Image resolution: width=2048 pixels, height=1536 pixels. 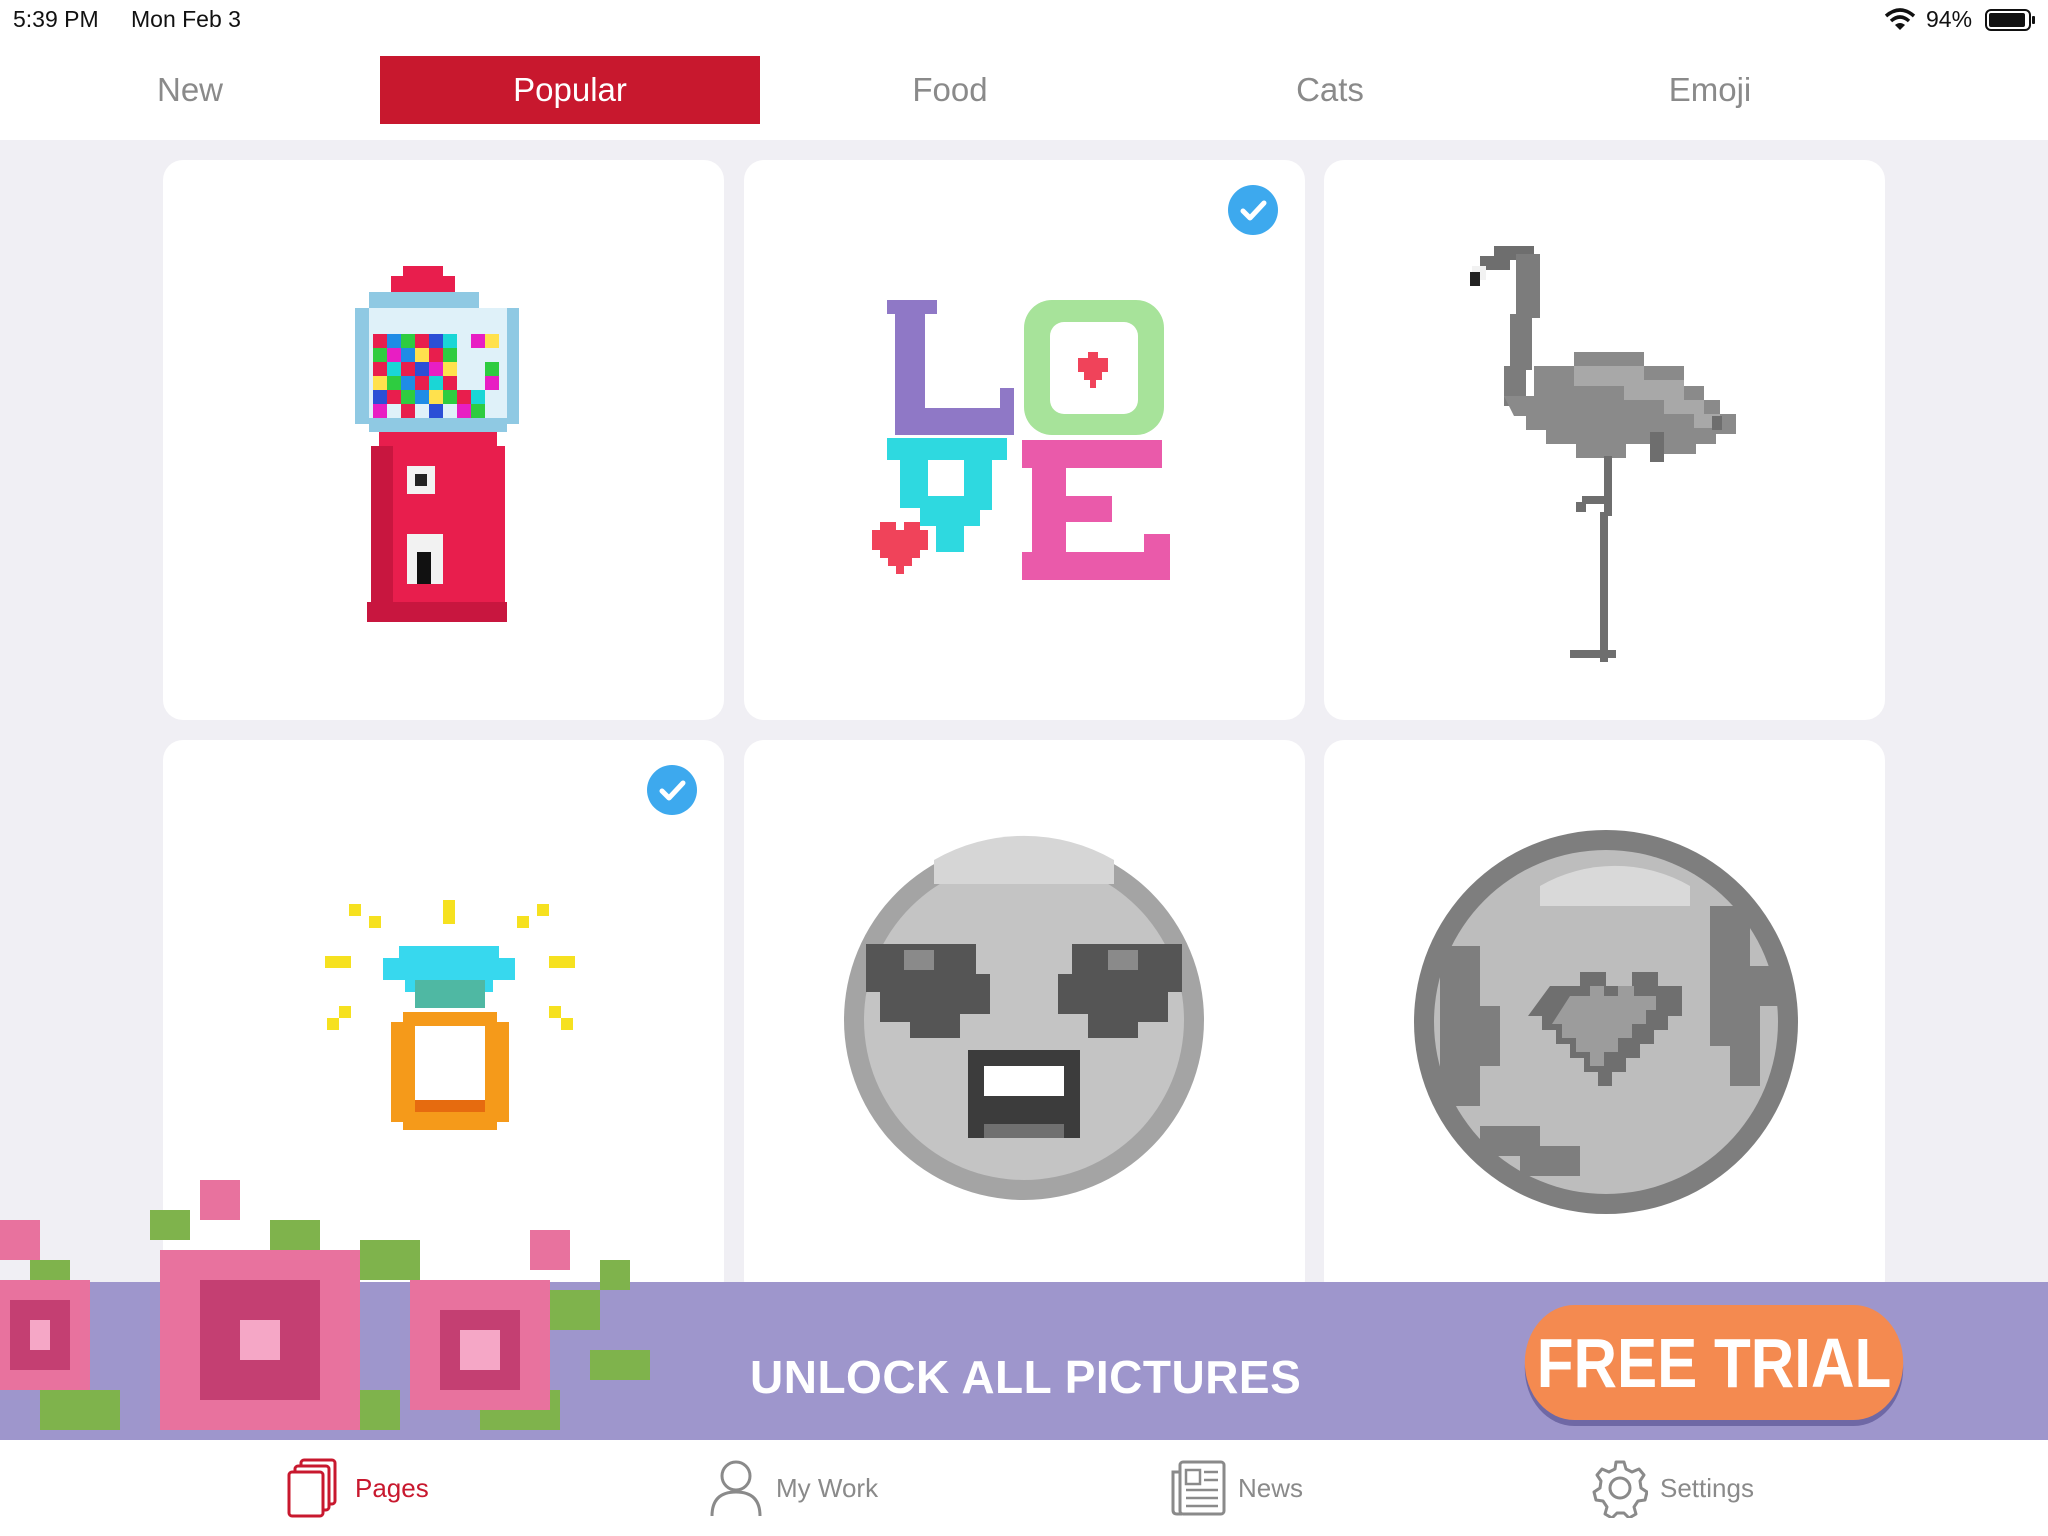 What do you see at coordinates (1710, 90) in the screenshot?
I see `tab-emoji: Emoji` at bounding box center [1710, 90].